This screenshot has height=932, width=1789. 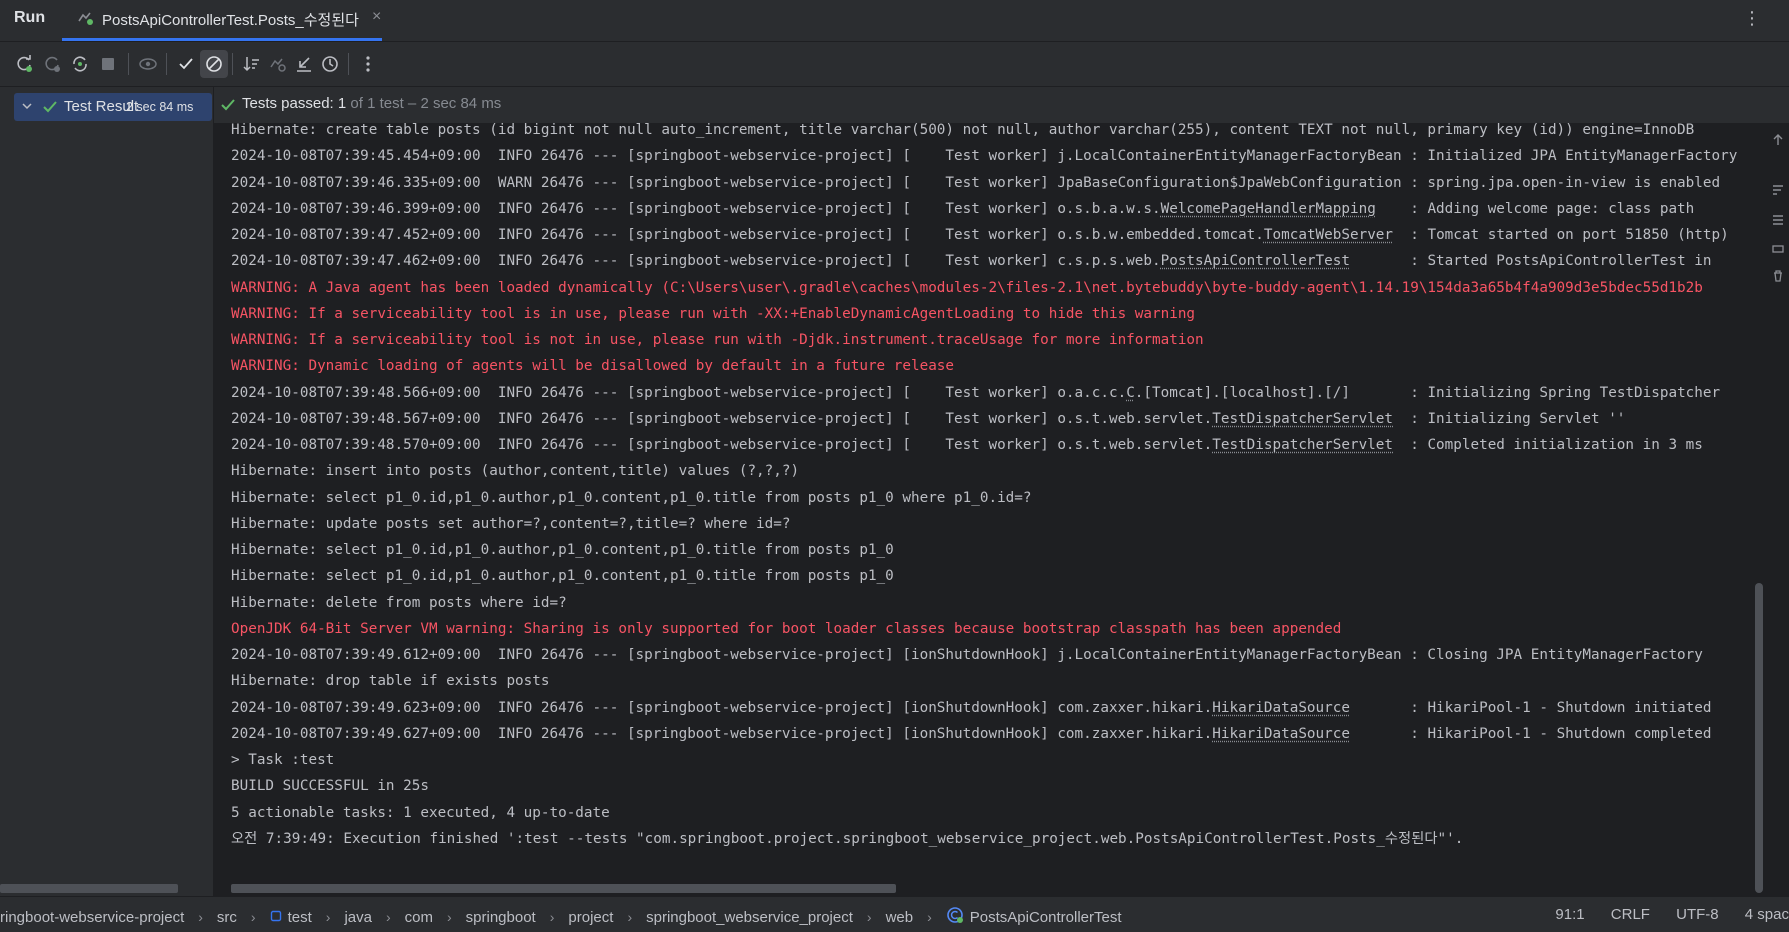 What do you see at coordinates (1328, 235) in the screenshot?
I see `class-link: TomcatWebServer` at bounding box center [1328, 235].